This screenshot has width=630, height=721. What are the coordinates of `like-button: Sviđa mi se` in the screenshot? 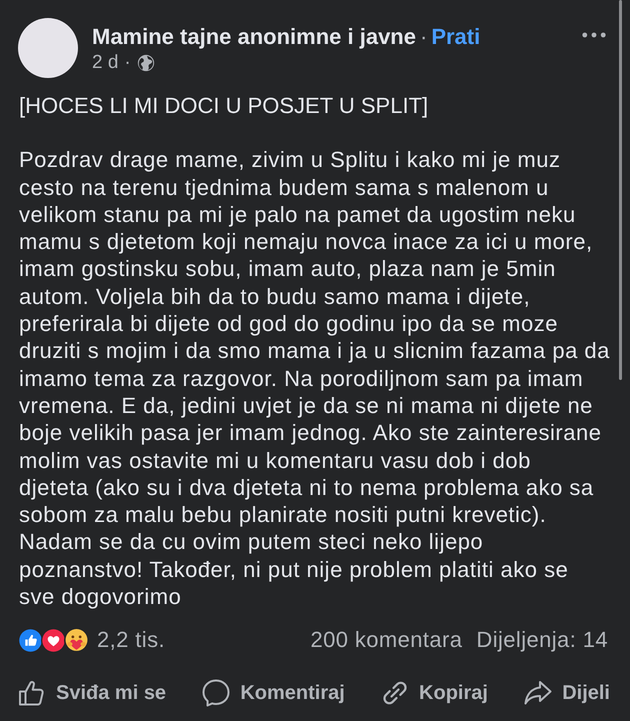 It's located at (92, 693).